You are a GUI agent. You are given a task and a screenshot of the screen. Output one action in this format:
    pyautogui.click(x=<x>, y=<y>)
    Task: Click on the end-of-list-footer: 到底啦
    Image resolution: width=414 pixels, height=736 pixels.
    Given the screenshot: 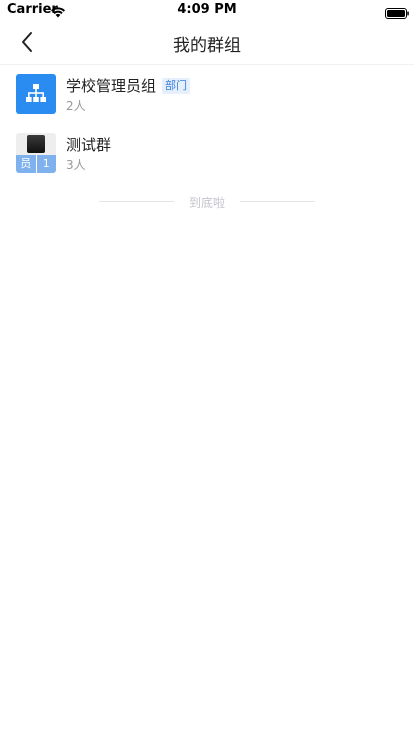 What is the action you would take?
    pyautogui.click(x=207, y=202)
    